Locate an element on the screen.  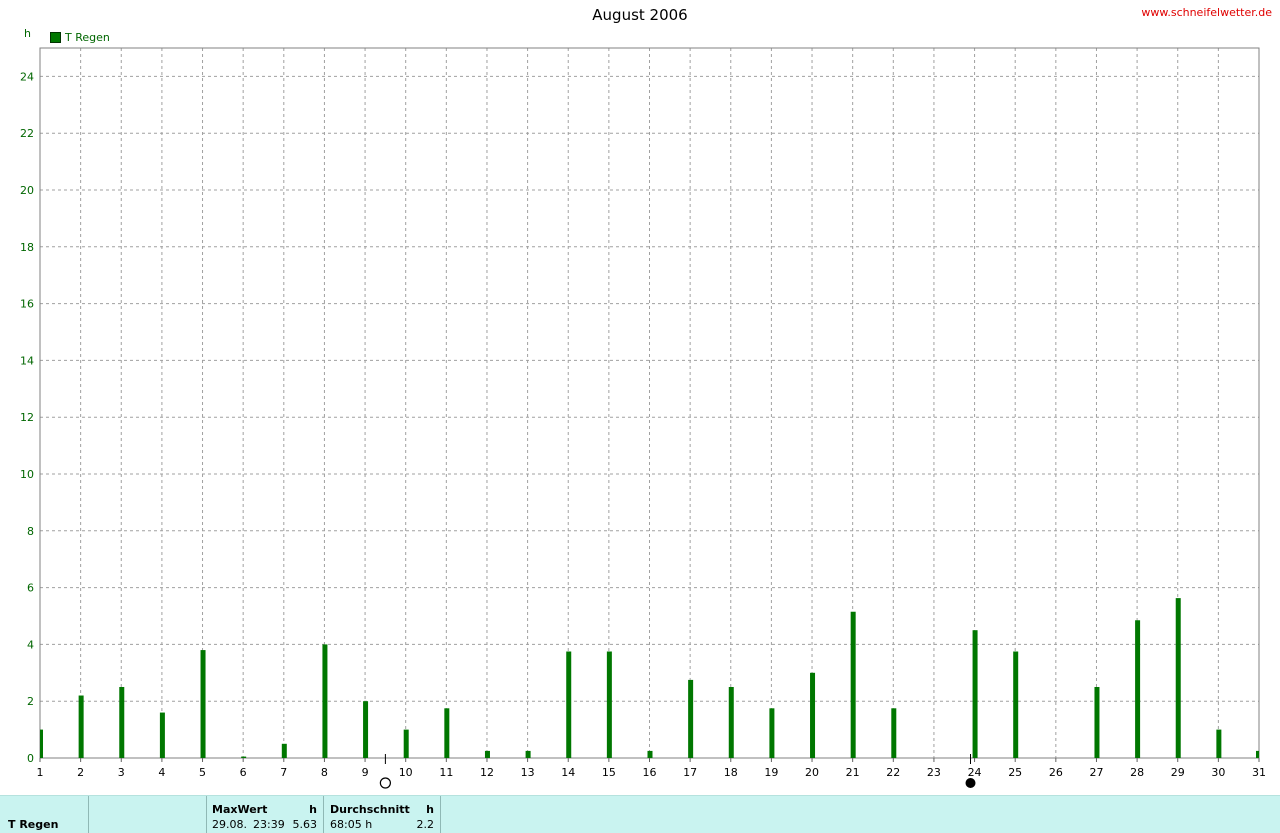
x-tick-label: 7 is located at coordinates (283, 772).